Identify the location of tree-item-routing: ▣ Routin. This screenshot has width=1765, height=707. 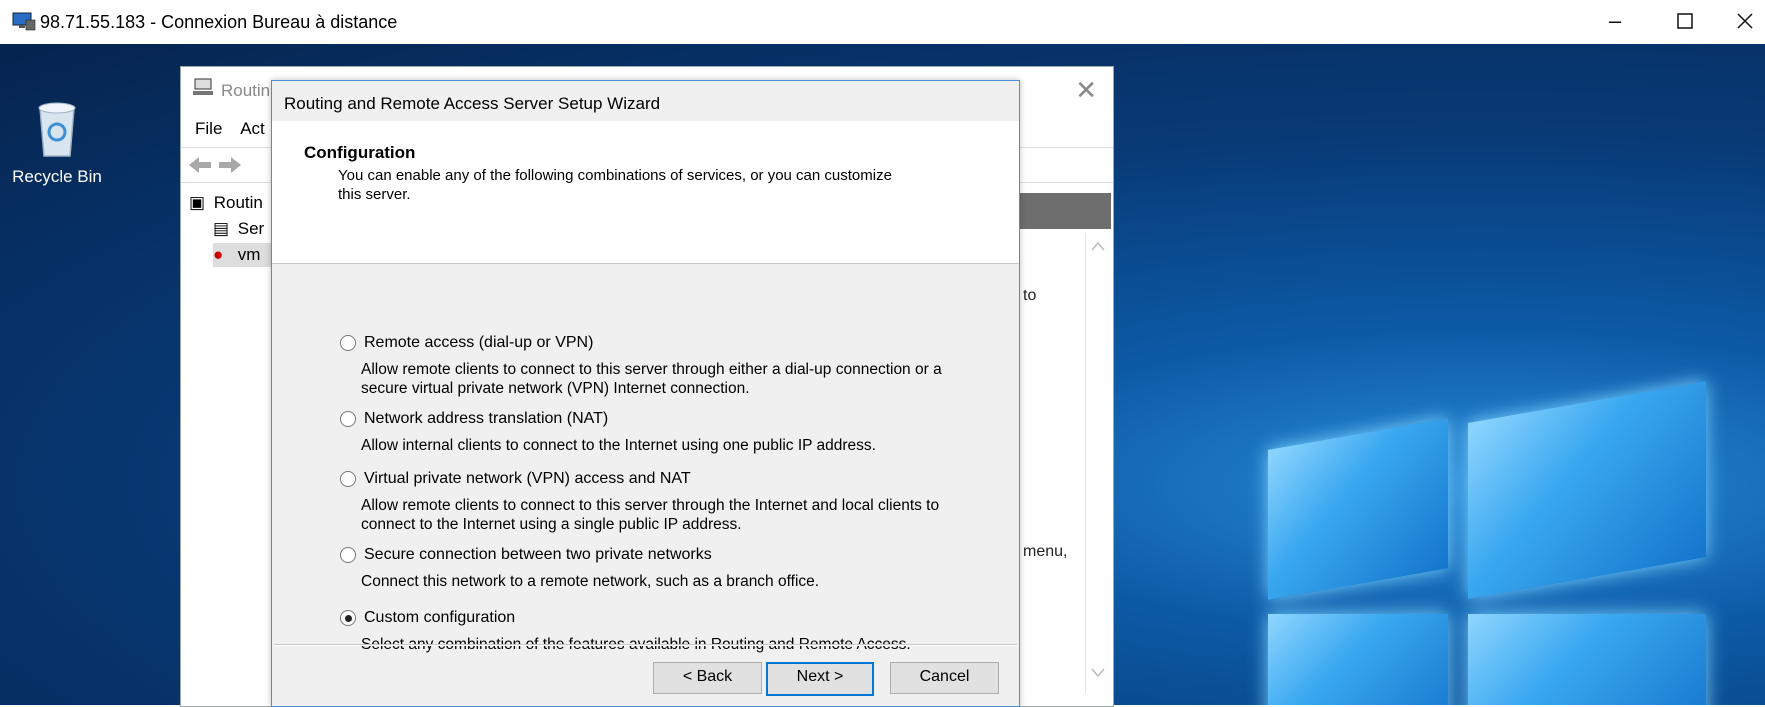
(226, 203).